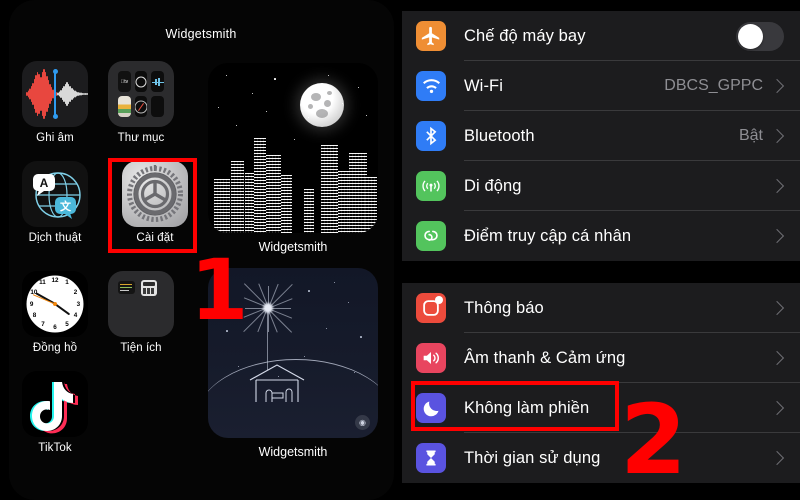 The width and height of the screenshot is (800, 500). Describe the element at coordinates (55, 194) in the screenshot. I see `translate-icon: A 文` at that location.